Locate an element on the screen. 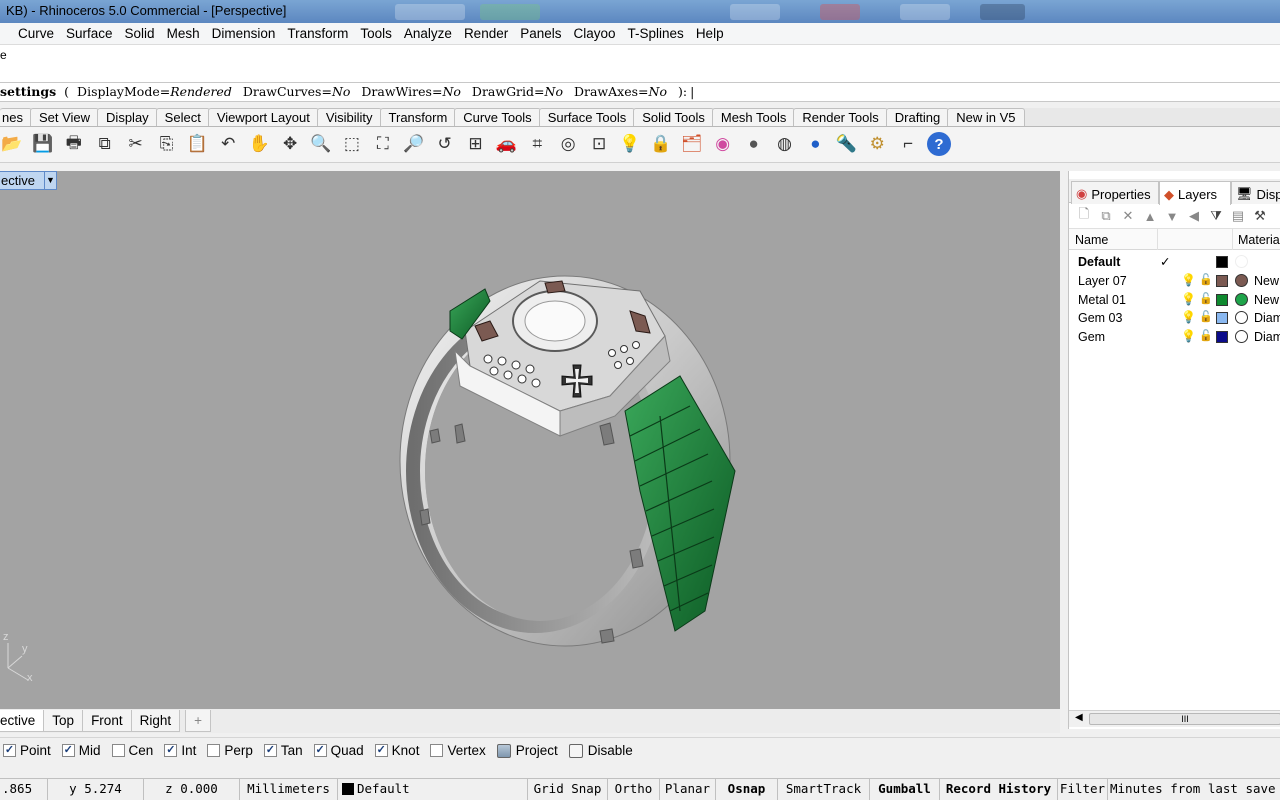 This screenshot has width=1280, height=800. command-option: DrawCurves=No is located at coordinates (297, 91).